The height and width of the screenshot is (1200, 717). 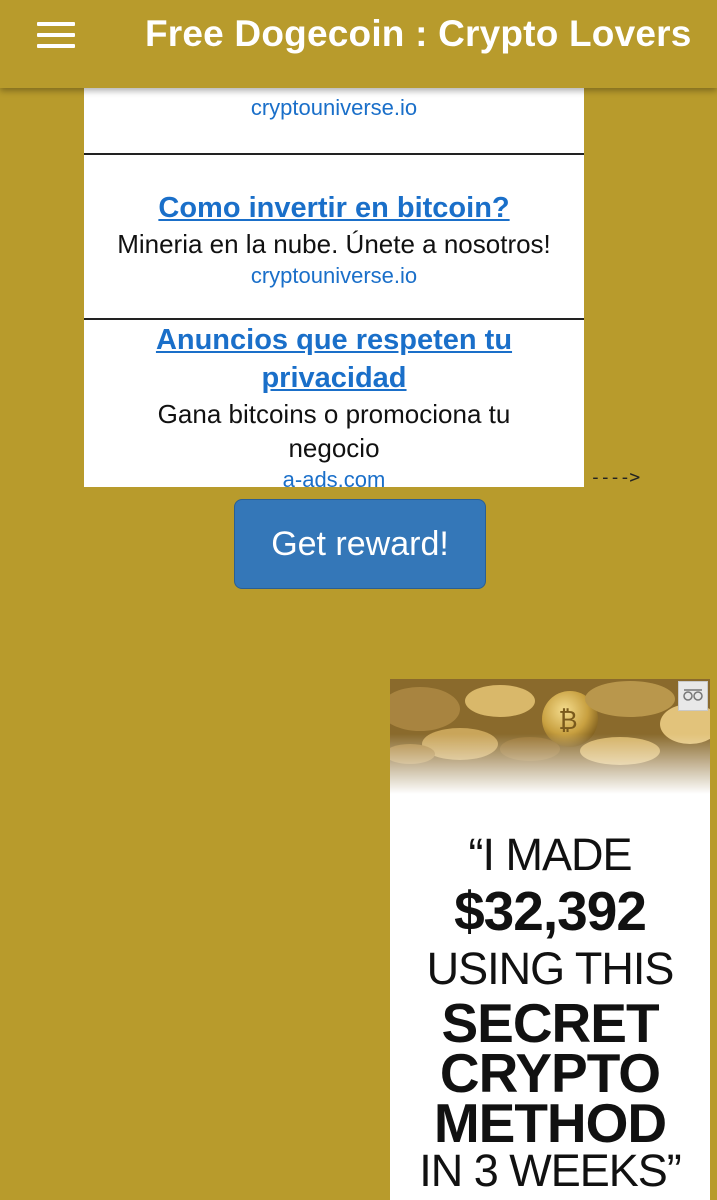 What do you see at coordinates (418, 33) in the screenshot?
I see `app-title: Free Dogecoin : Crypto Lovers` at bounding box center [418, 33].